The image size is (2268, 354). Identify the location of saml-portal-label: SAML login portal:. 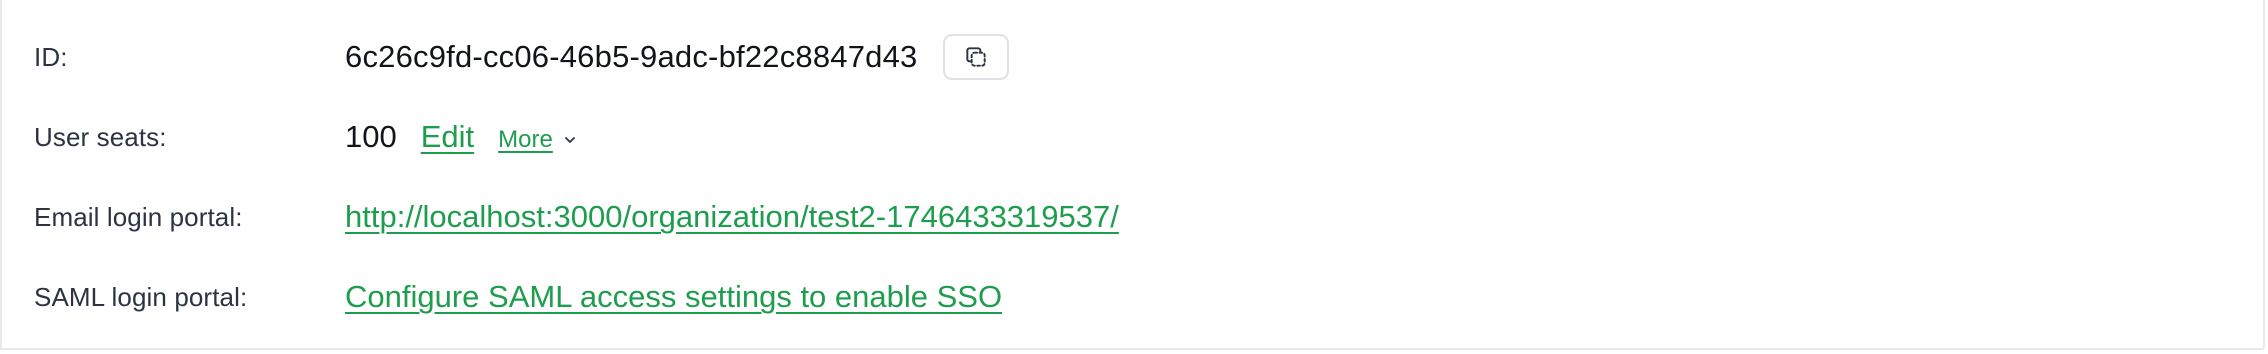
(141, 296).